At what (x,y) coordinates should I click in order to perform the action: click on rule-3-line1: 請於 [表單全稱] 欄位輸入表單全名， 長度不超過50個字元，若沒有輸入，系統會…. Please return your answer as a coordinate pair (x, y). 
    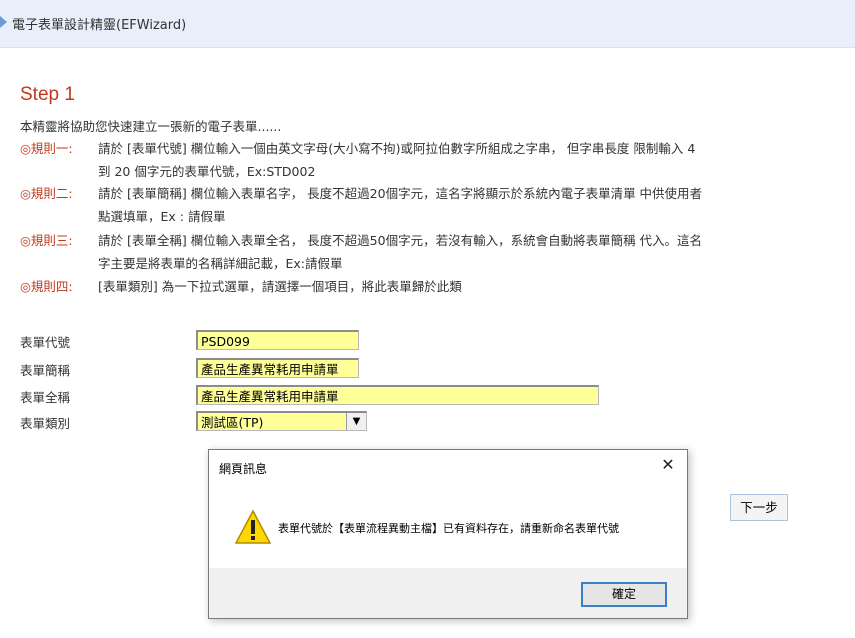
    Looking at the image, I should click on (400, 240).